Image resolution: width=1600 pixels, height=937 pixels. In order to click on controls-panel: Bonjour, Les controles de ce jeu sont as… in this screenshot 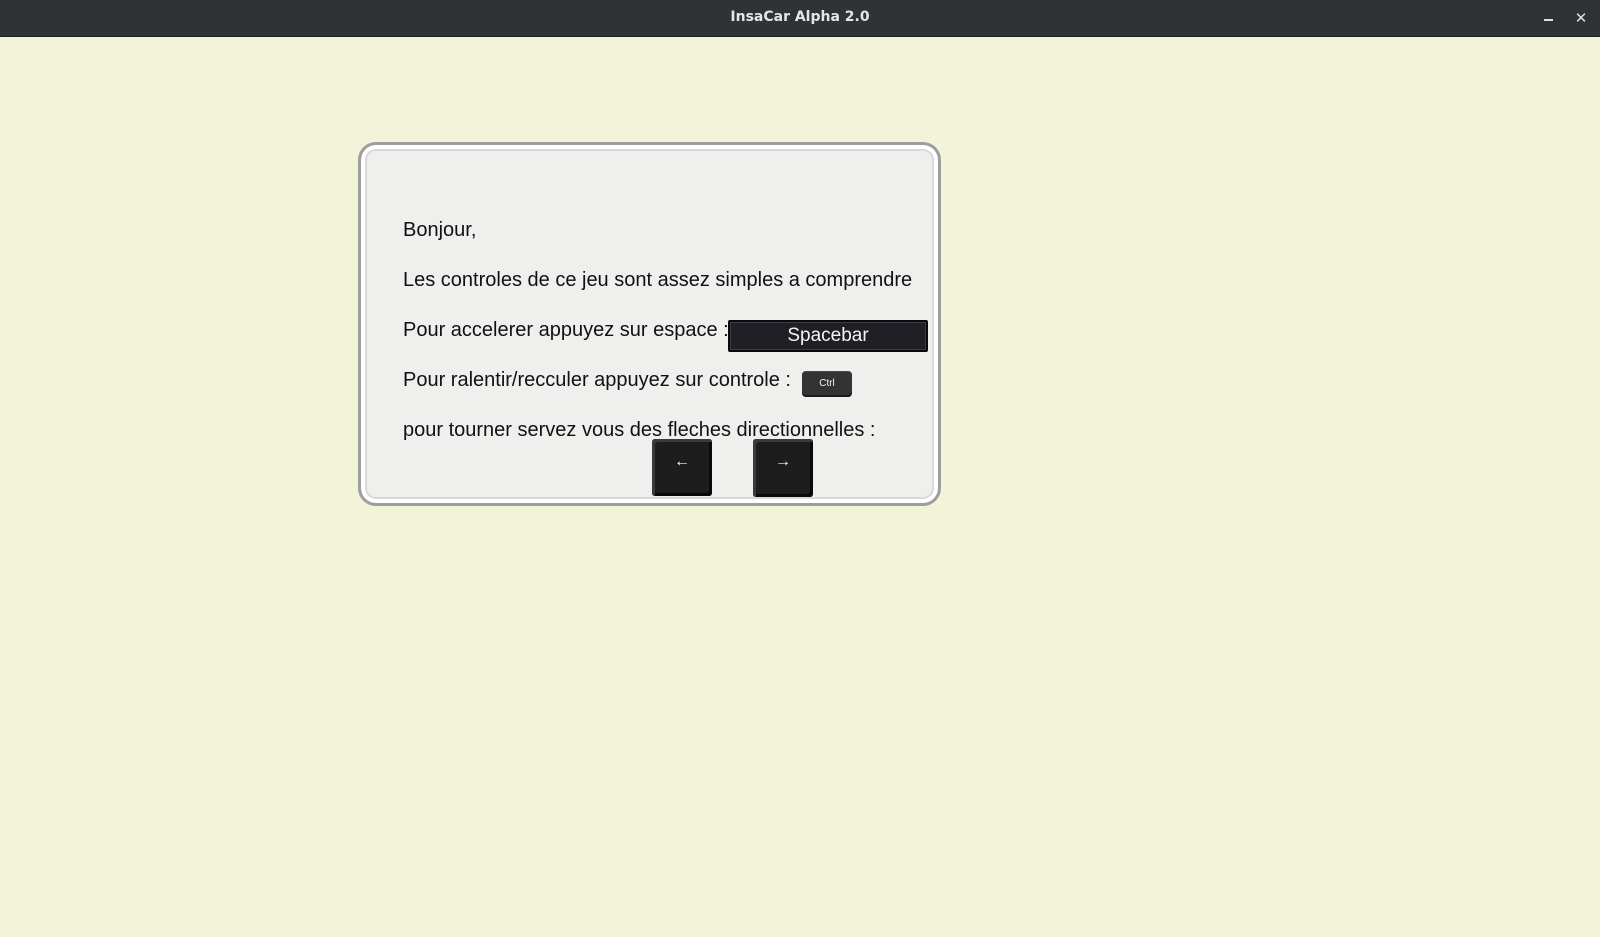, I will do `click(649, 324)`.